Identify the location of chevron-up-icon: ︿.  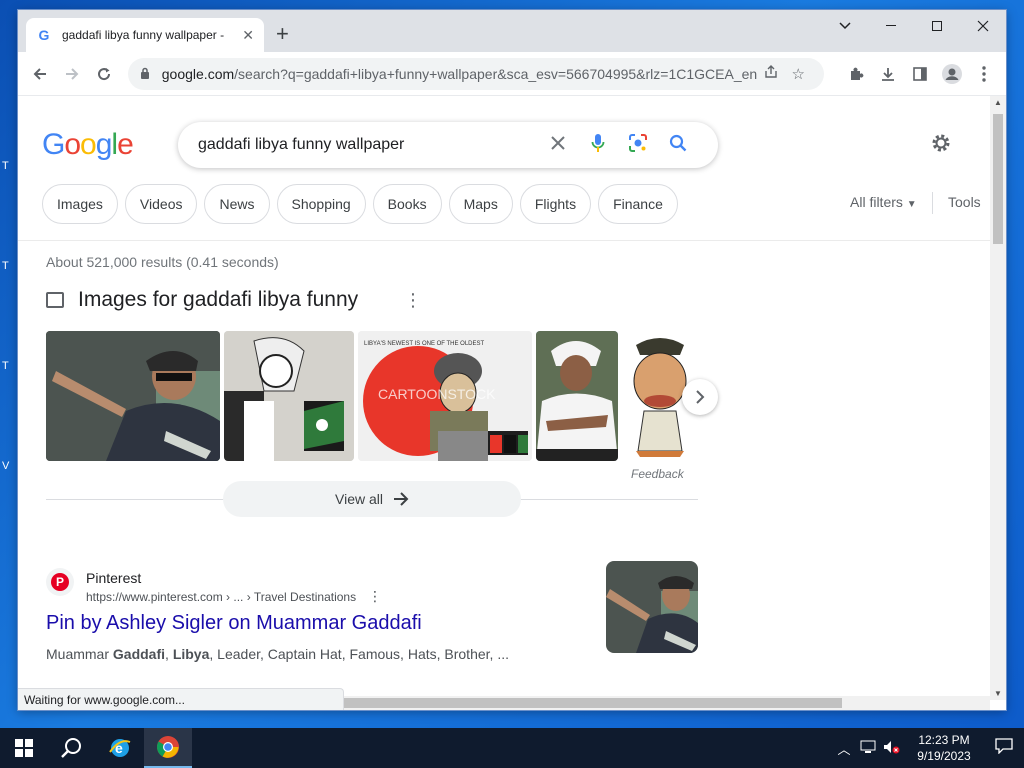
(844, 748).